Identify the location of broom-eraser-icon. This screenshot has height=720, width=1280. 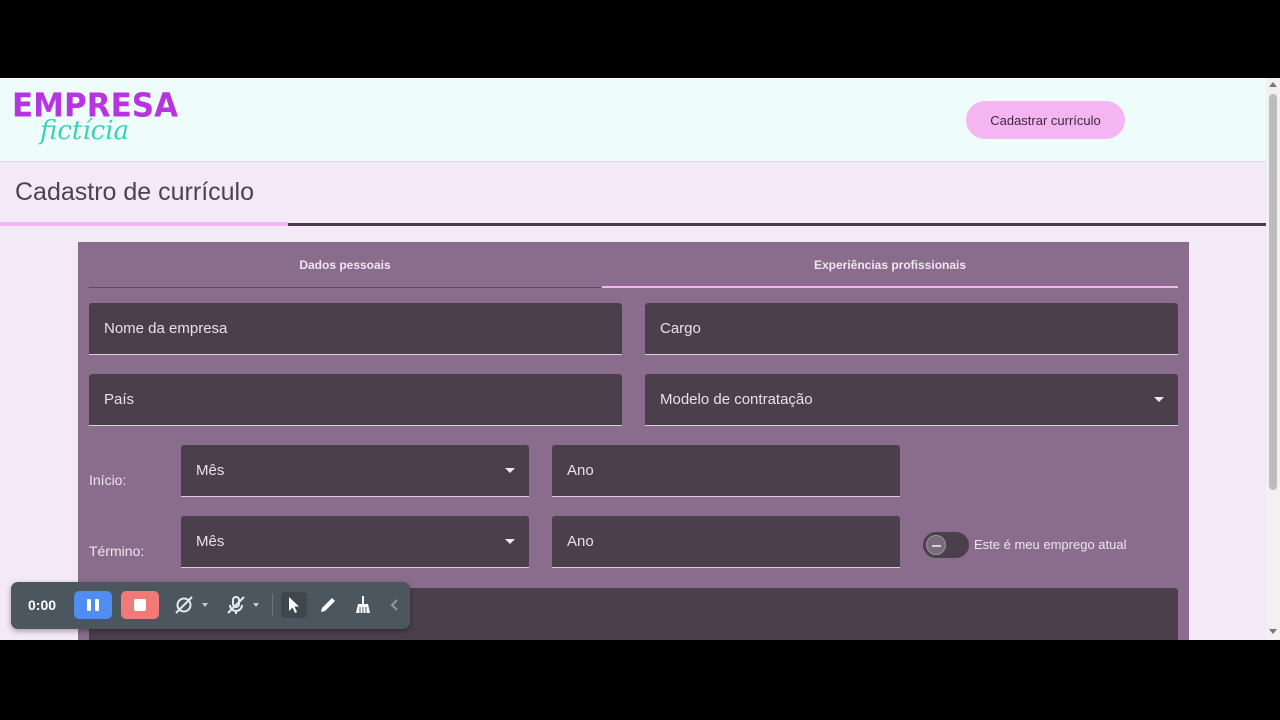
(363, 605).